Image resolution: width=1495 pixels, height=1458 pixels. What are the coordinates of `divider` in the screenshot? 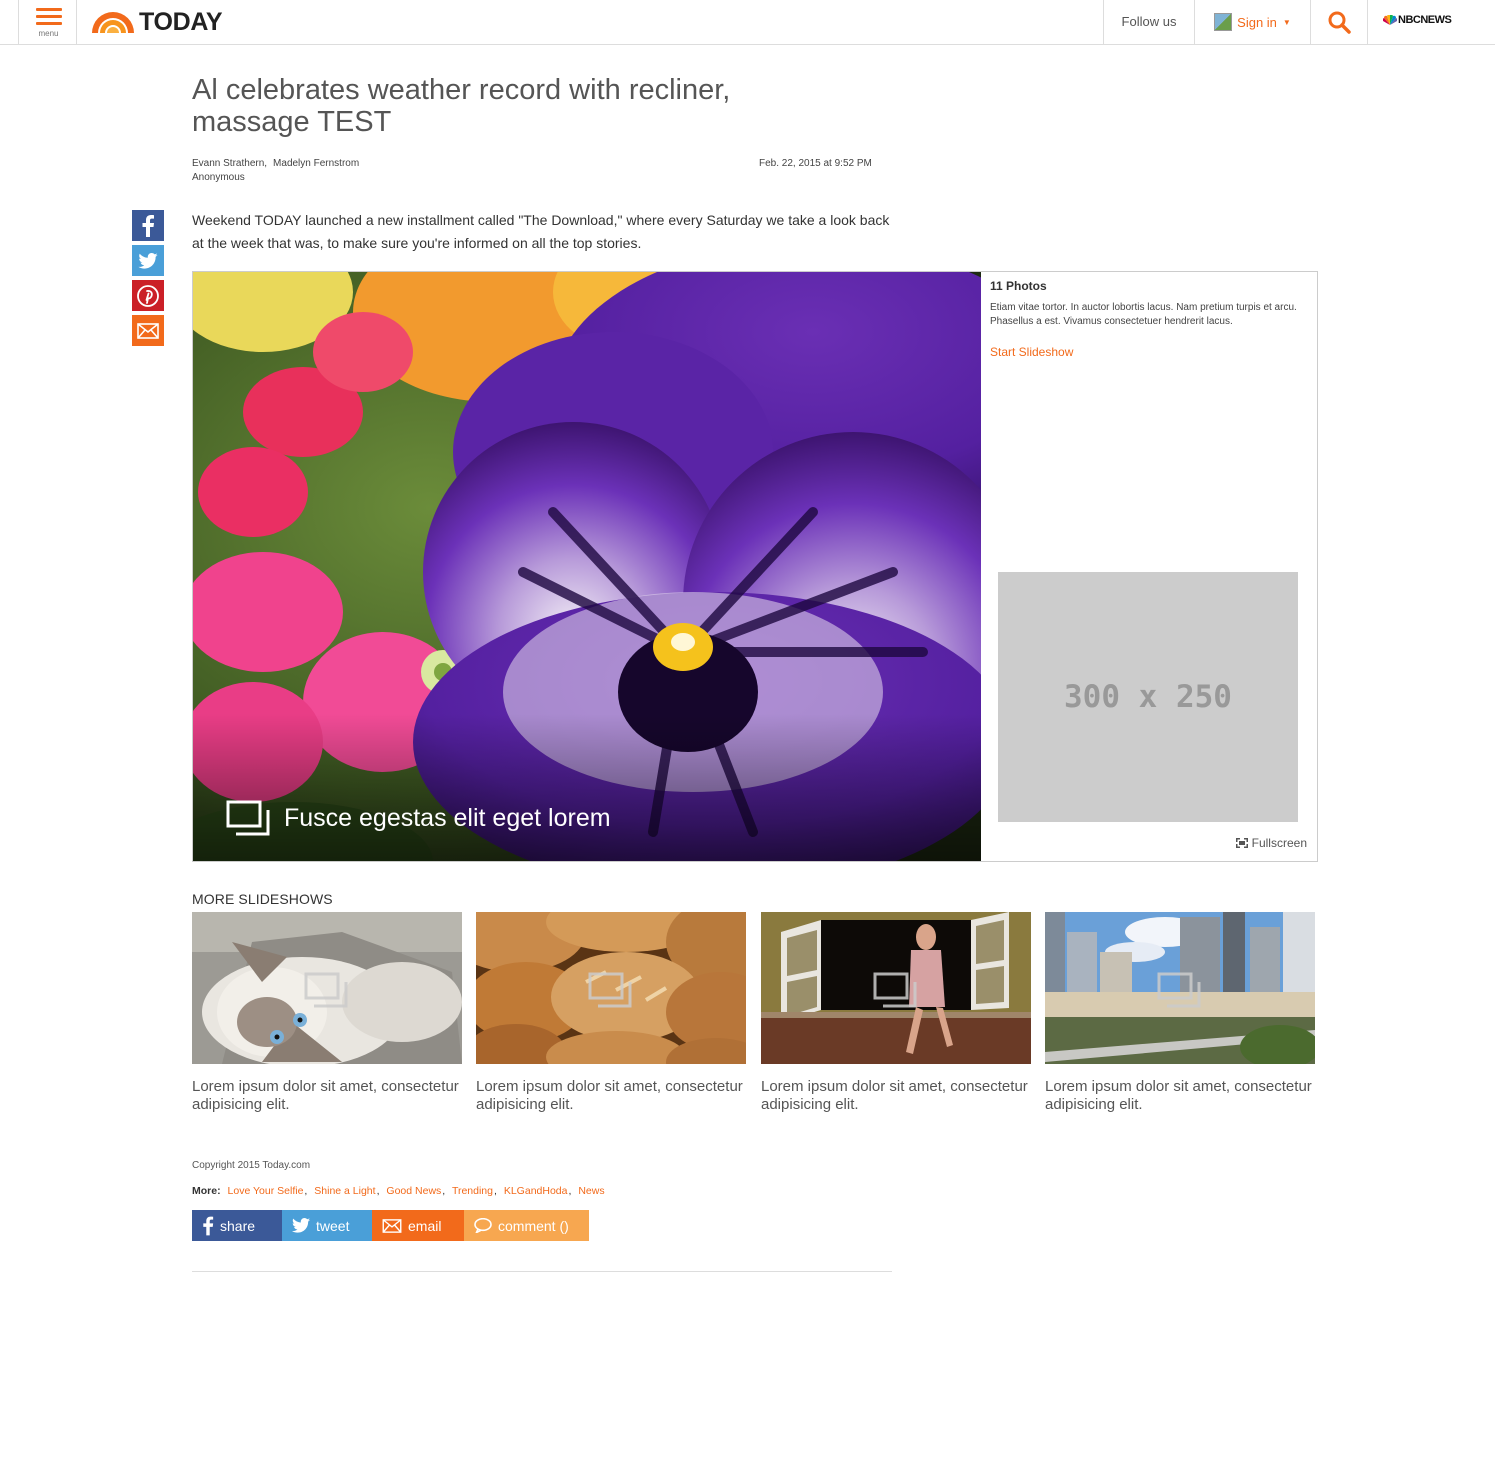 It's located at (542, 1271).